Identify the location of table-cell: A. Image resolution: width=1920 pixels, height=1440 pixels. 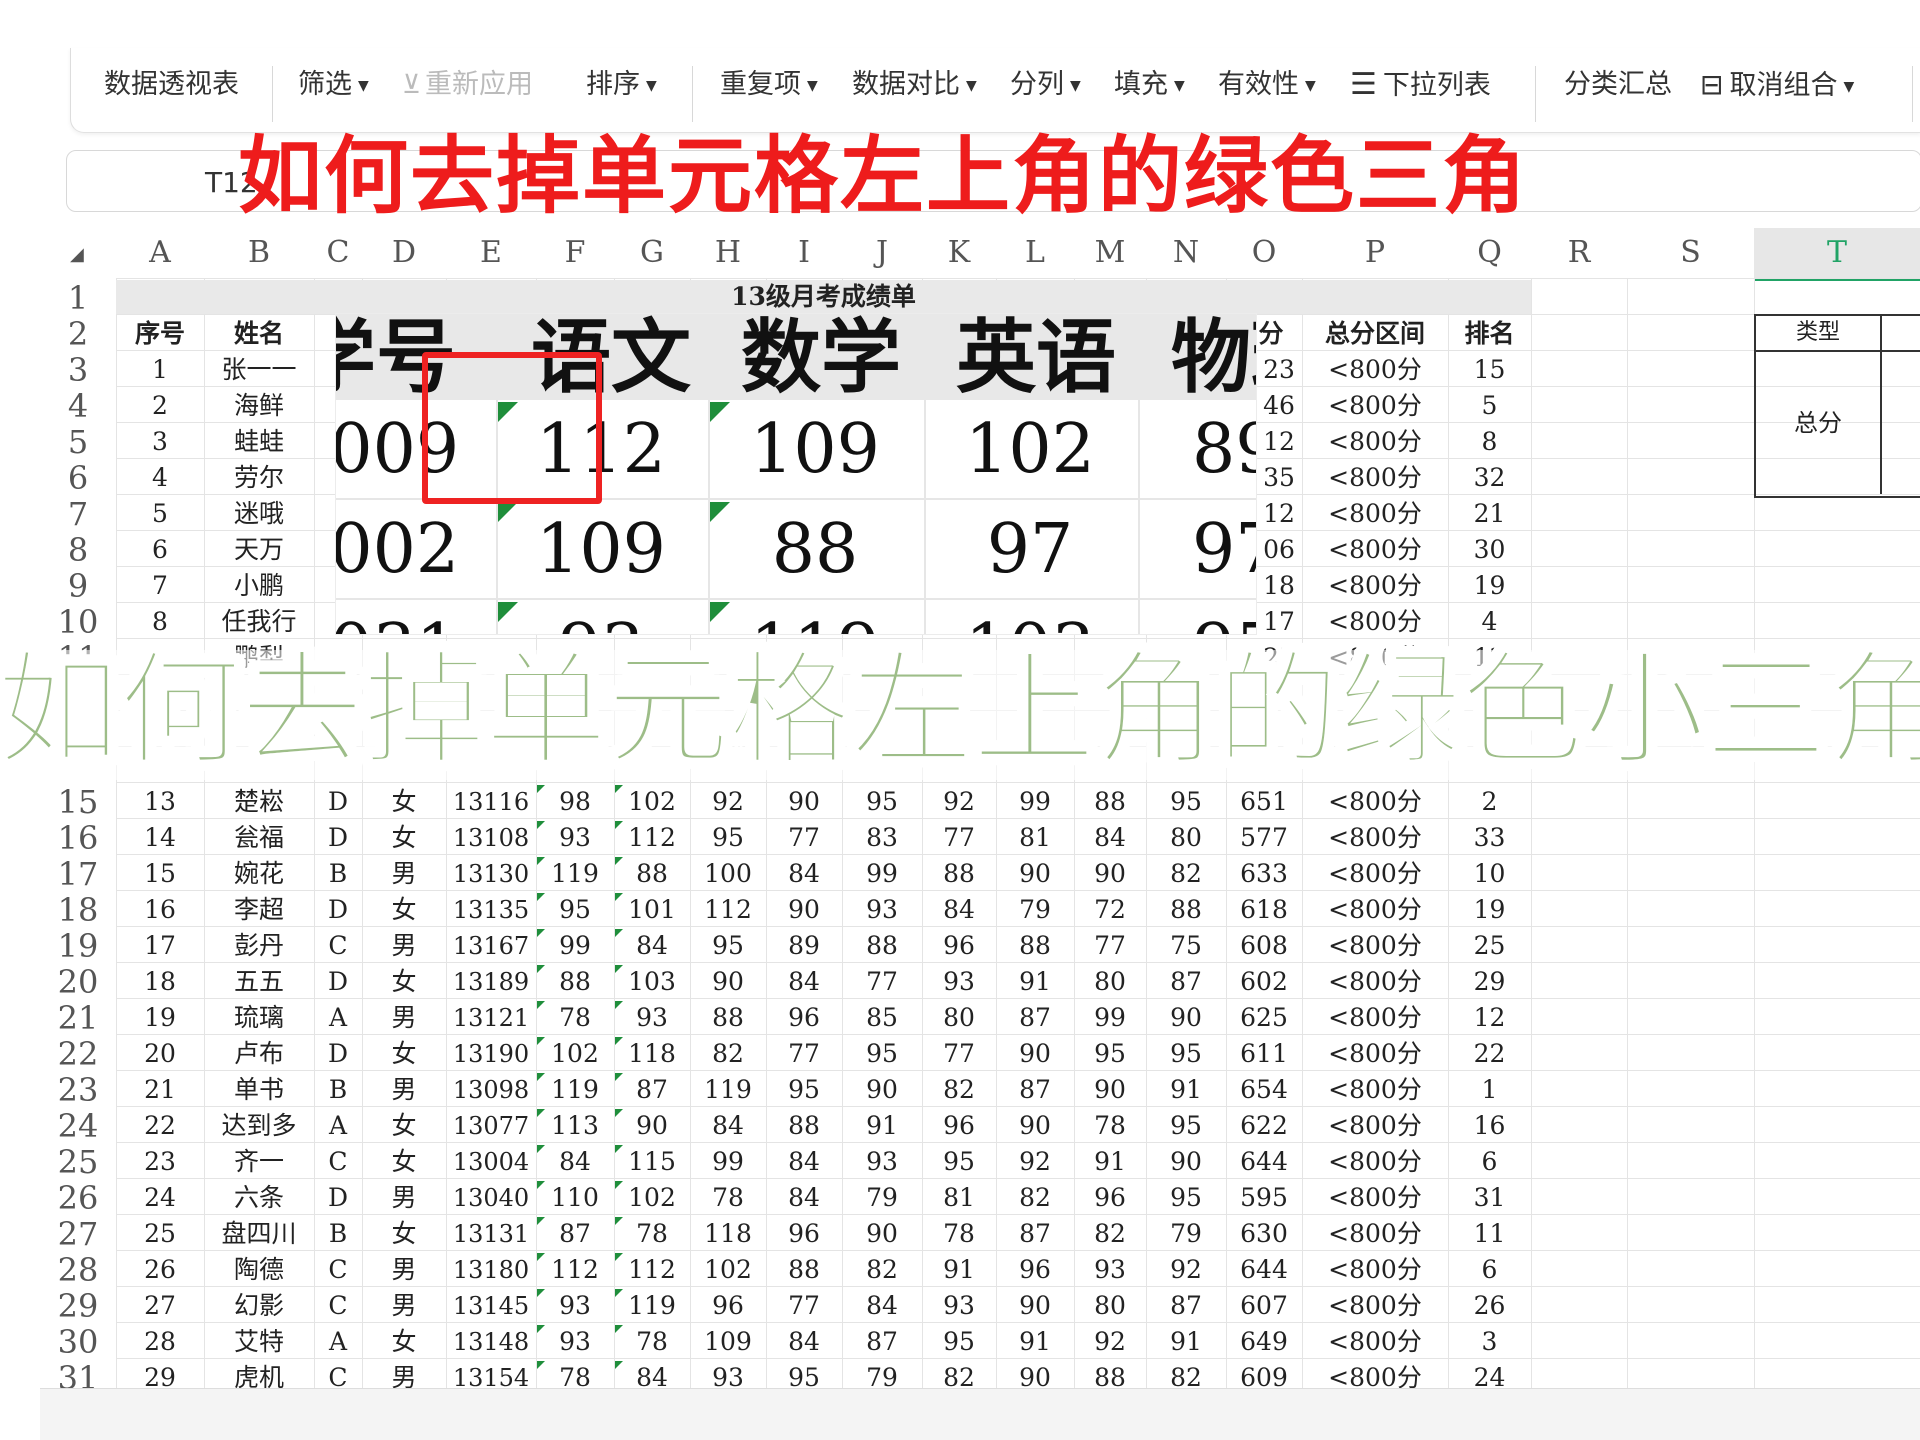
(338, 1018).